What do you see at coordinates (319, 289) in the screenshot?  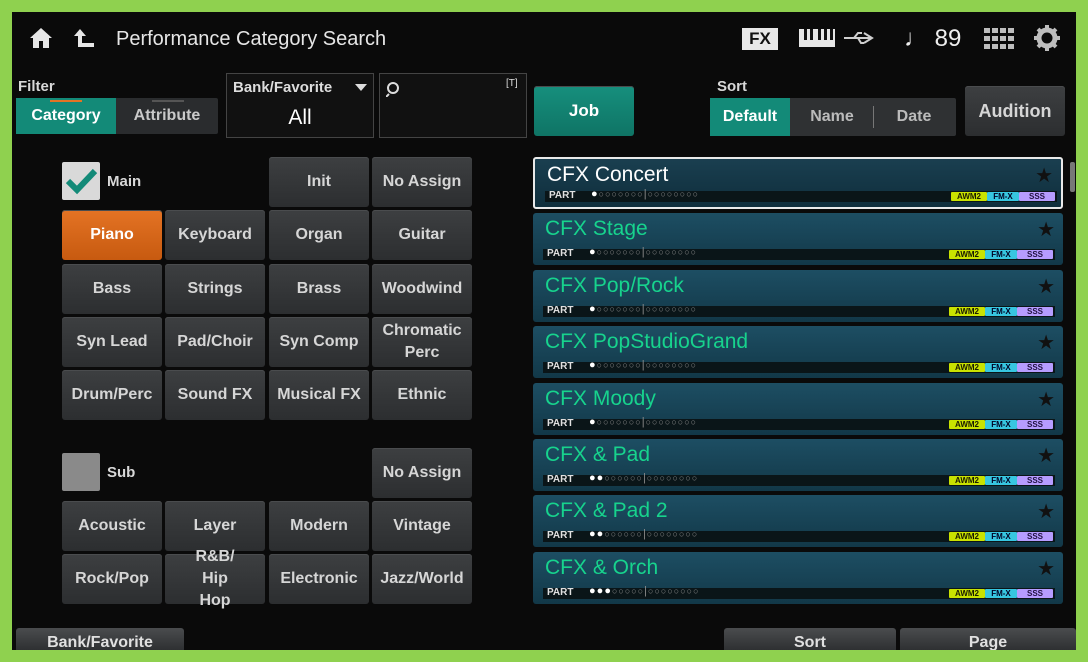 I see `category-brass: Brass` at bounding box center [319, 289].